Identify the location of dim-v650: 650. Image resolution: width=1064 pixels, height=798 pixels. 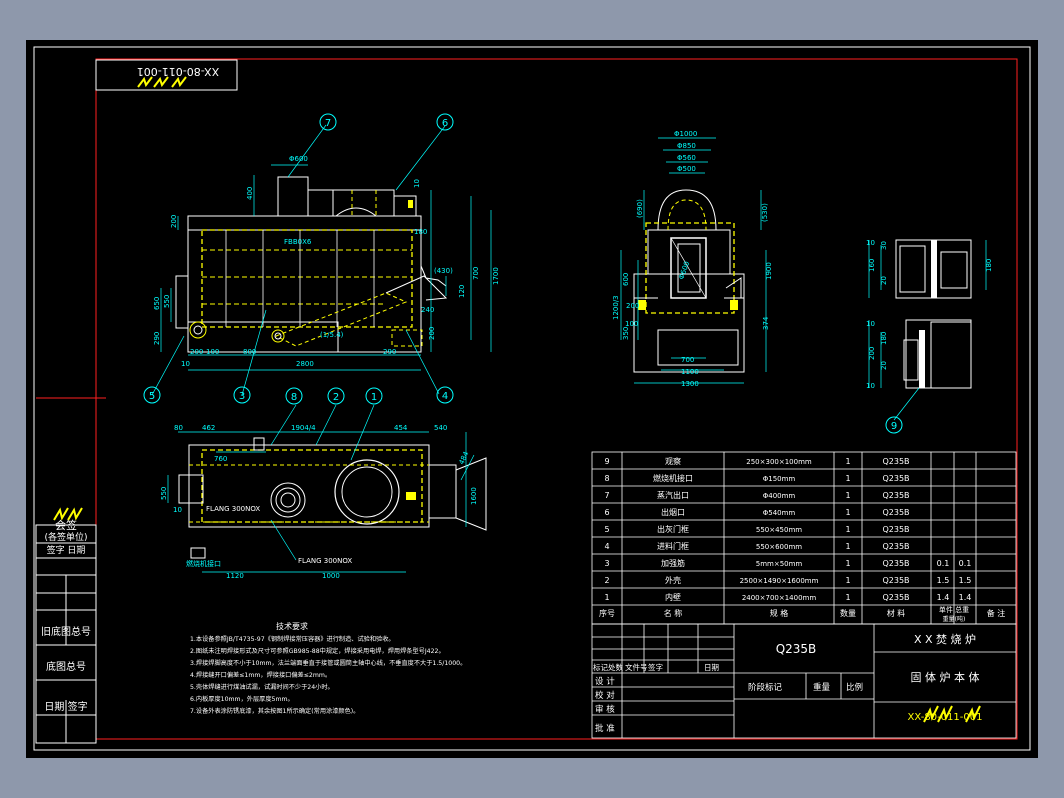
(157, 303).